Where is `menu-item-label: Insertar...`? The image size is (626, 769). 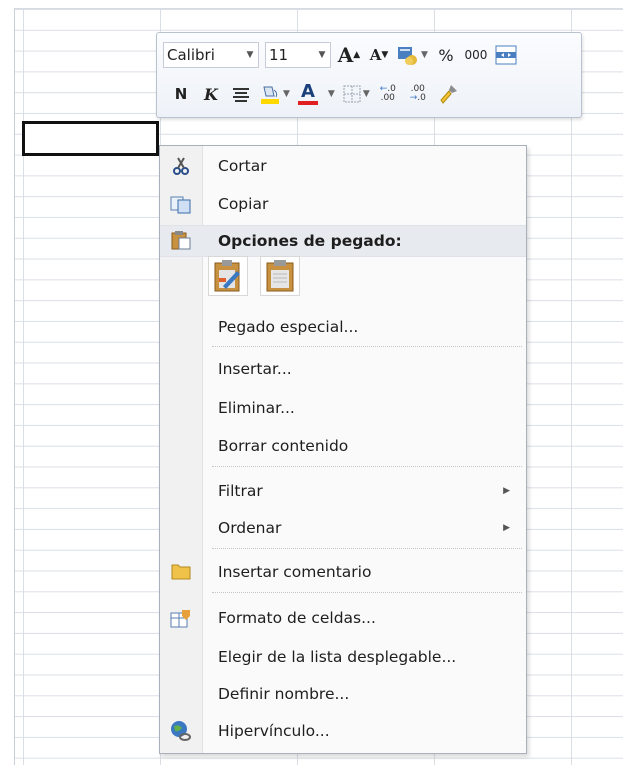 menu-item-label: Insertar... is located at coordinates (255, 369).